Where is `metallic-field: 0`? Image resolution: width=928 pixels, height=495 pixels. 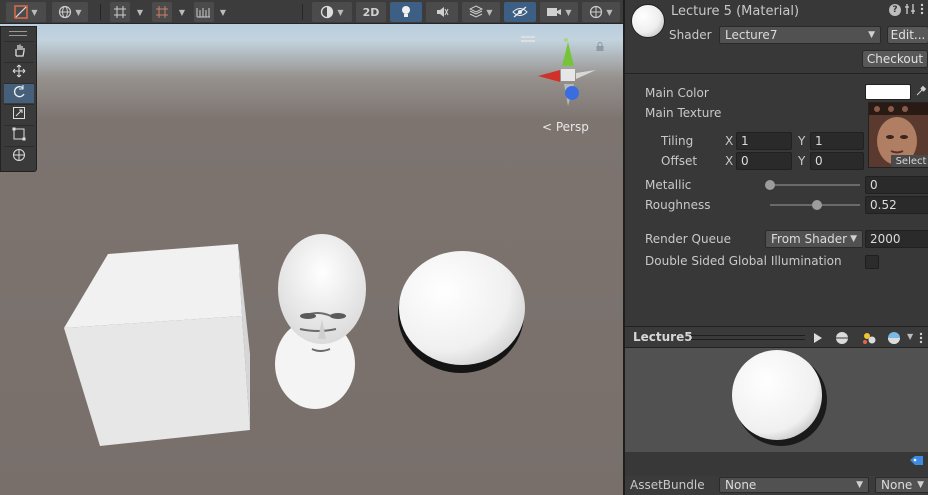
metallic-field: 0 is located at coordinates (896, 185).